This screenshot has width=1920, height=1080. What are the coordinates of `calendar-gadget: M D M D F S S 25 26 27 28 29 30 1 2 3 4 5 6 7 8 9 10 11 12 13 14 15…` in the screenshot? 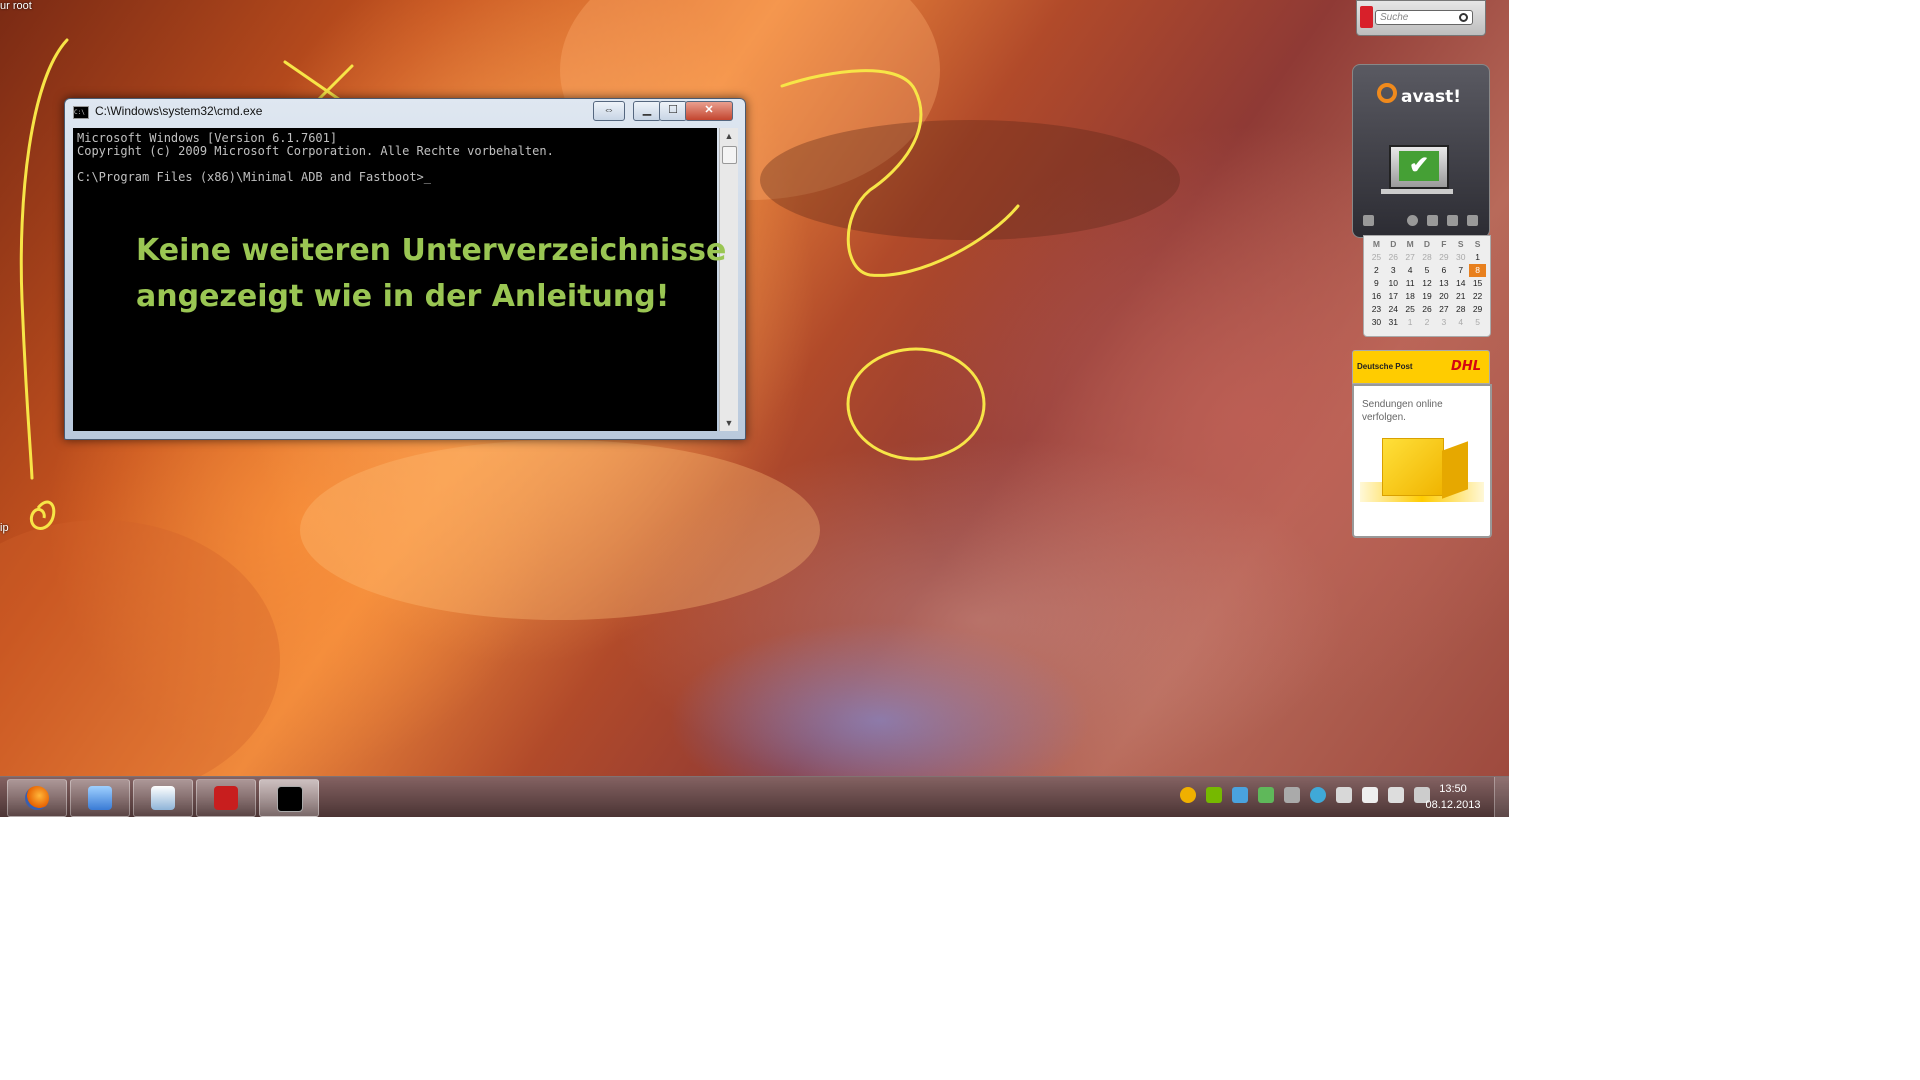 It's located at (1427, 286).